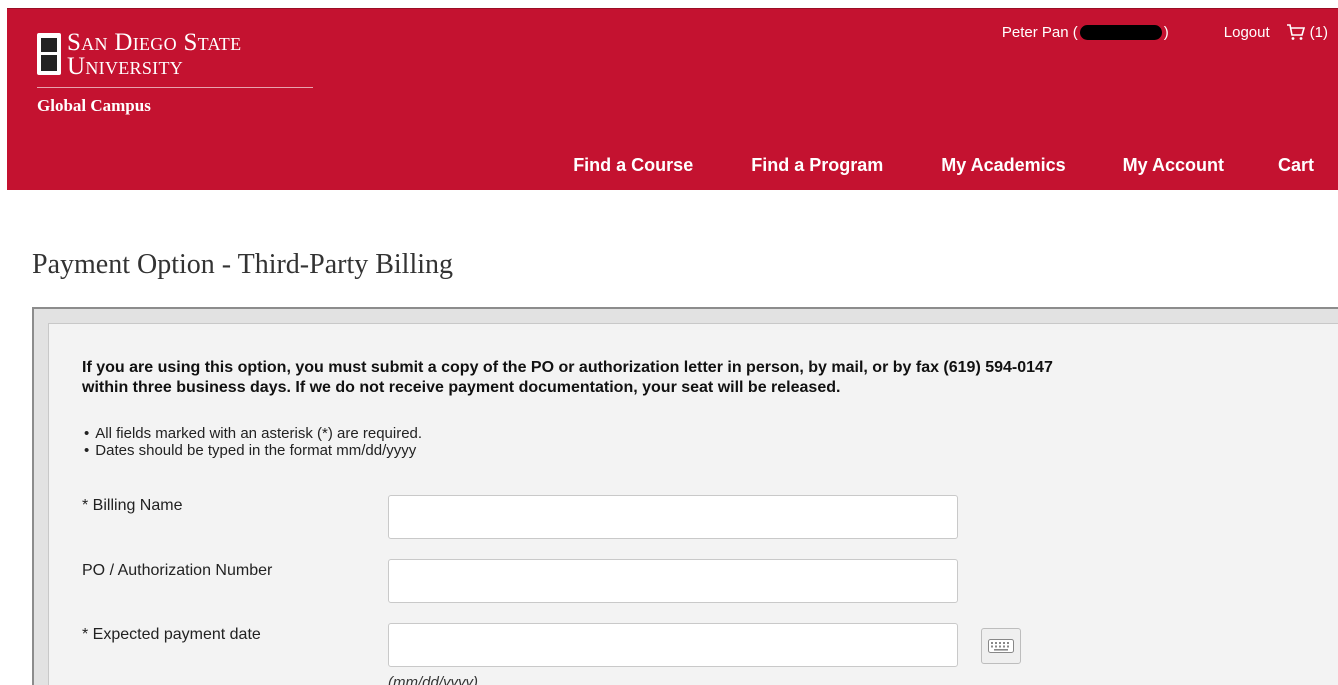 This screenshot has width=1338, height=685. Describe the element at coordinates (175, 87) in the screenshot. I see `logo-divider` at that location.